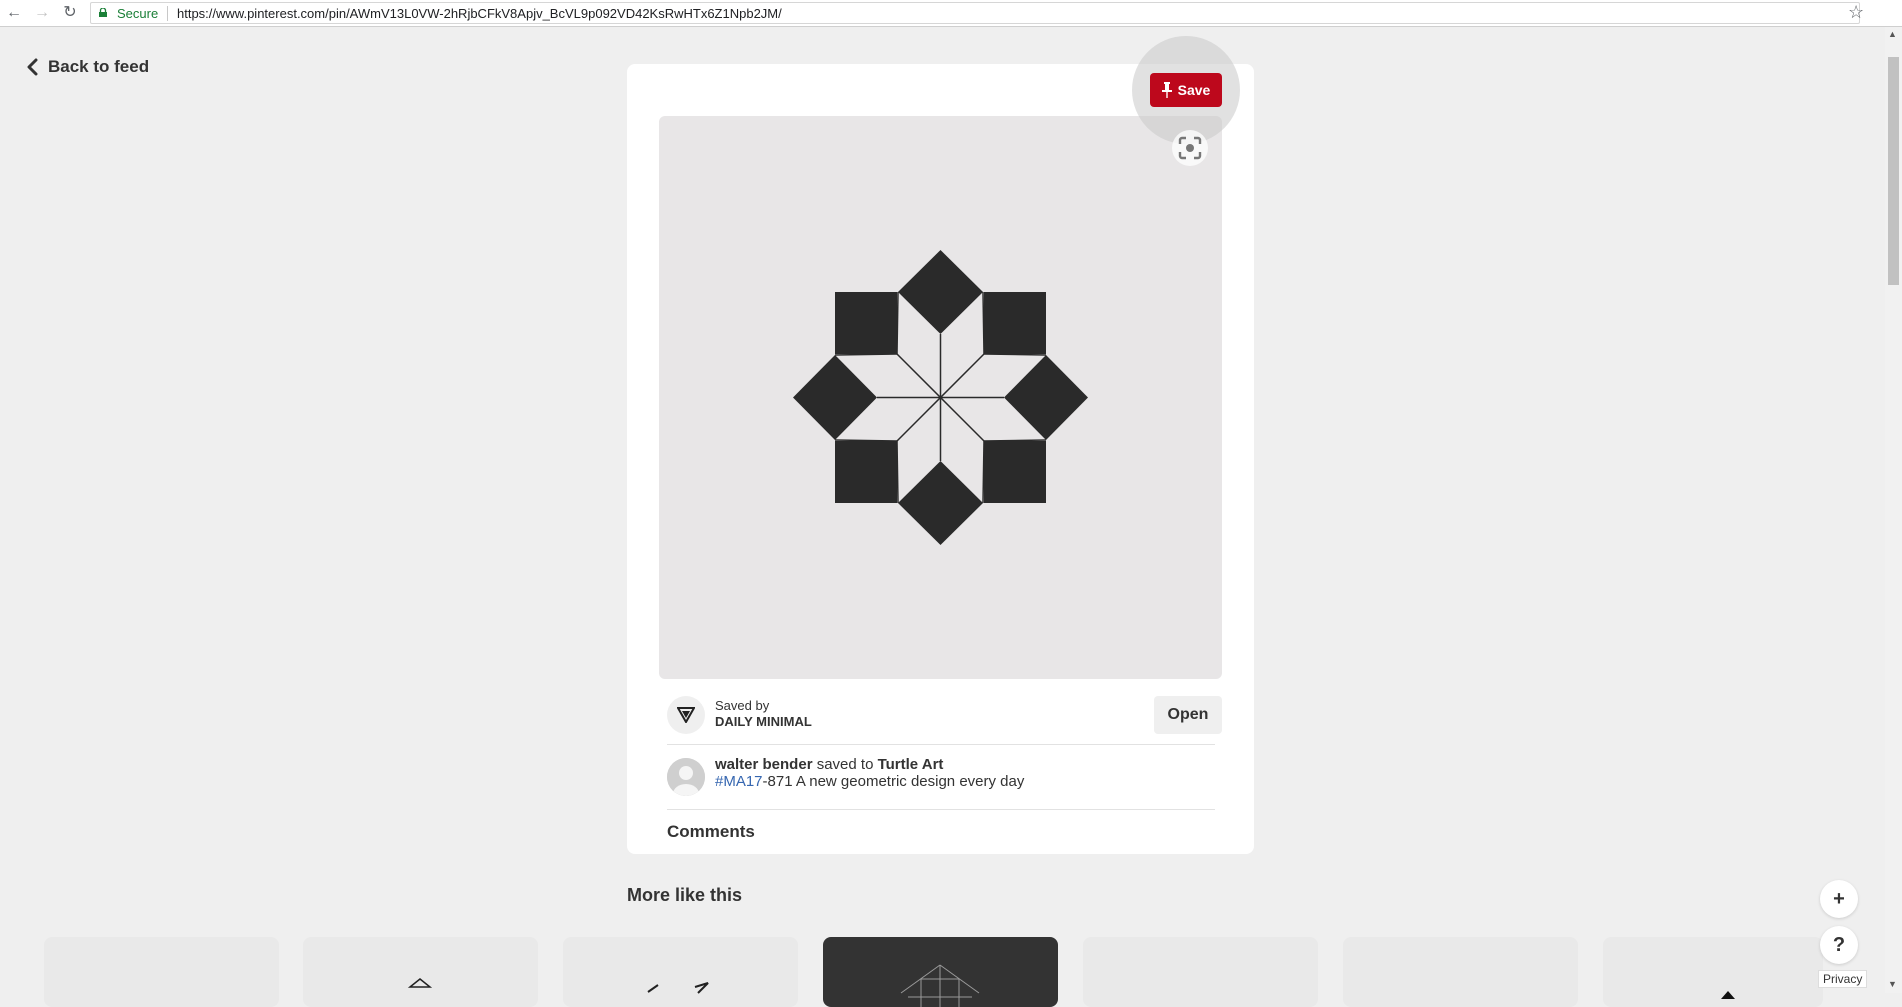 The image size is (1902, 1007). What do you see at coordinates (1188, 715) in the screenshot?
I see `open-button: Open` at bounding box center [1188, 715].